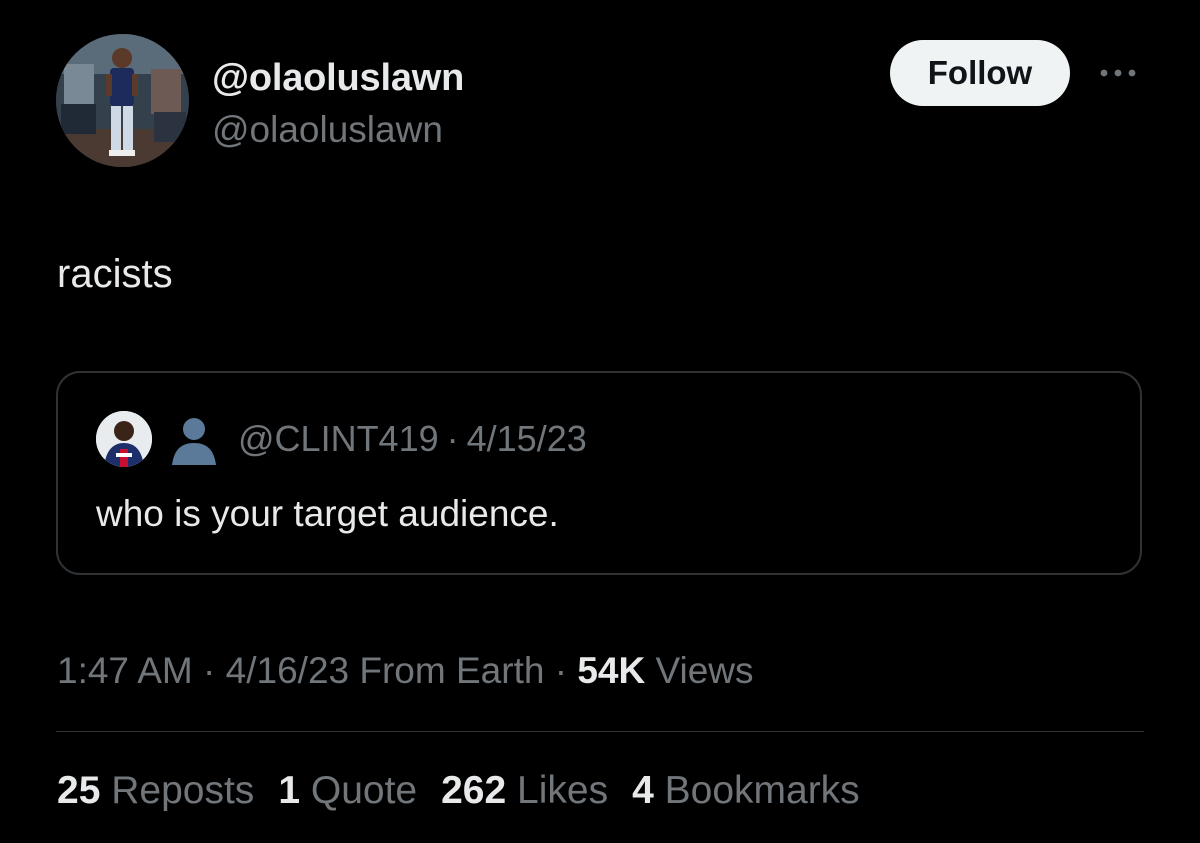  Describe the element at coordinates (600, 731) in the screenshot. I see `divider` at that location.